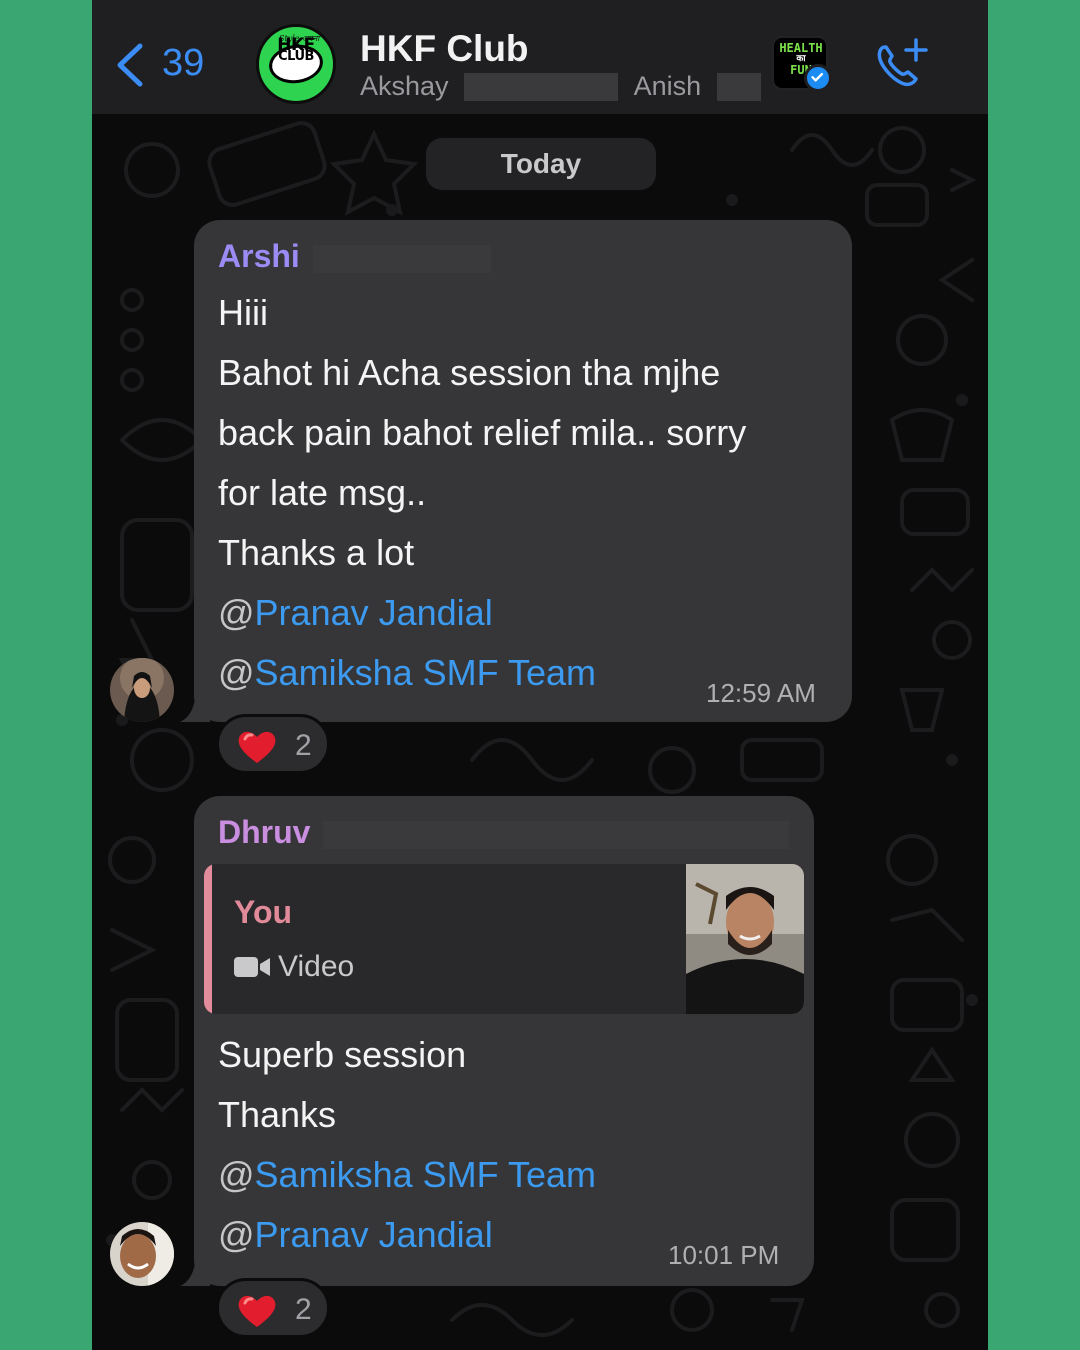 The width and height of the screenshot is (1080, 1350). What do you see at coordinates (724, 1255) in the screenshot?
I see `message-timestamp: 10:01 PM` at bounding box center [724, 1255].